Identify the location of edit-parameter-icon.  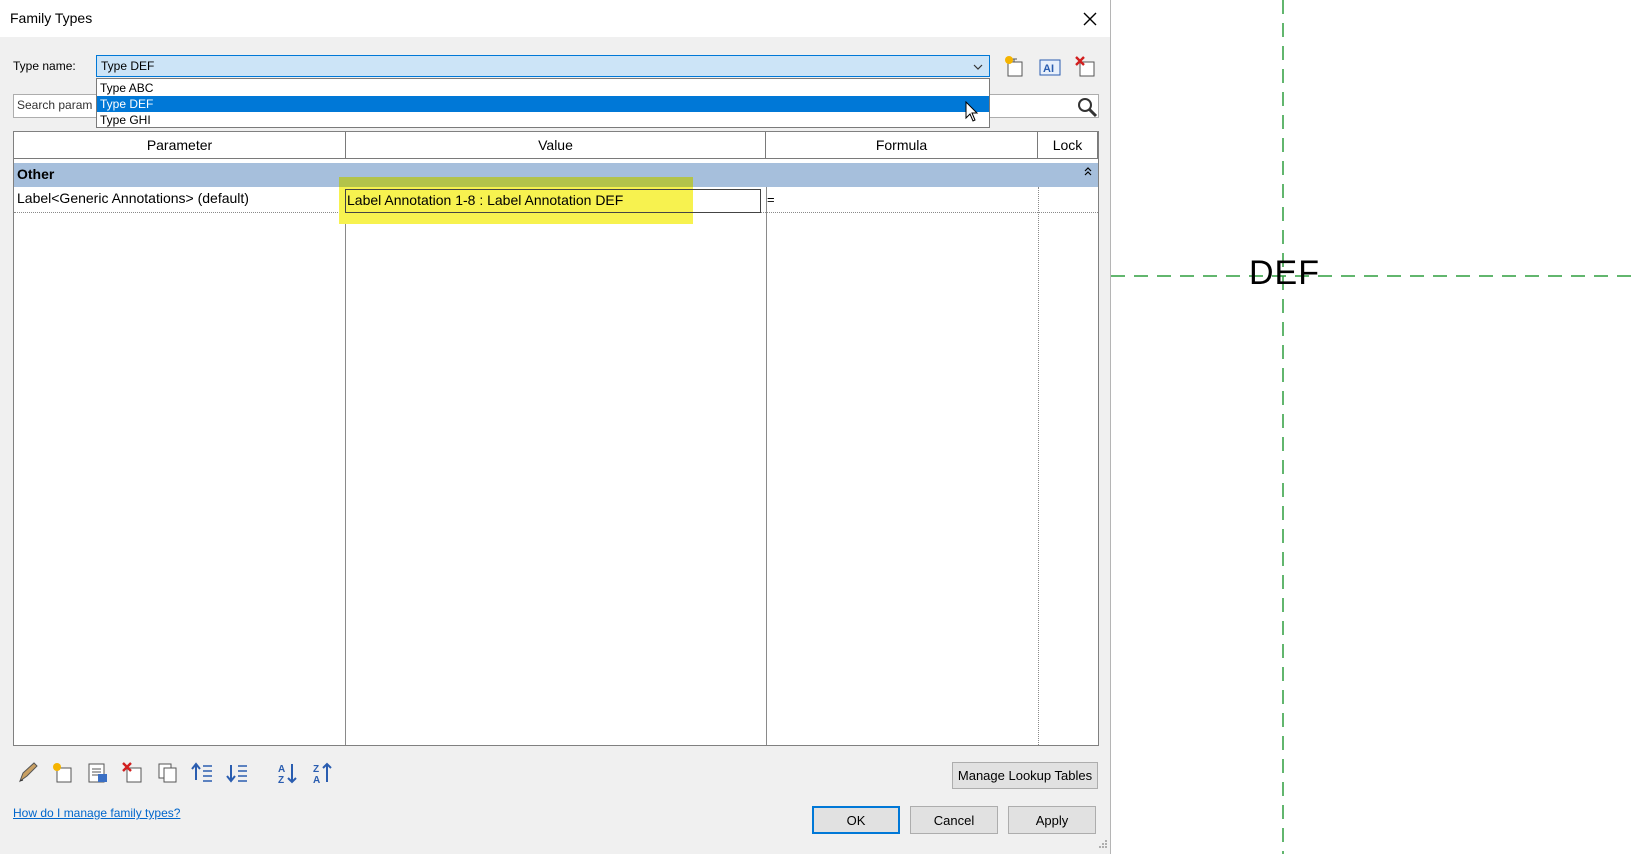
(28, 773).